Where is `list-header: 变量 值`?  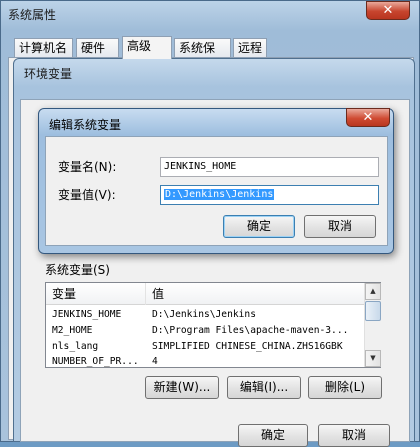
list-header: 变量 值 is located at coordinates (205, 294).